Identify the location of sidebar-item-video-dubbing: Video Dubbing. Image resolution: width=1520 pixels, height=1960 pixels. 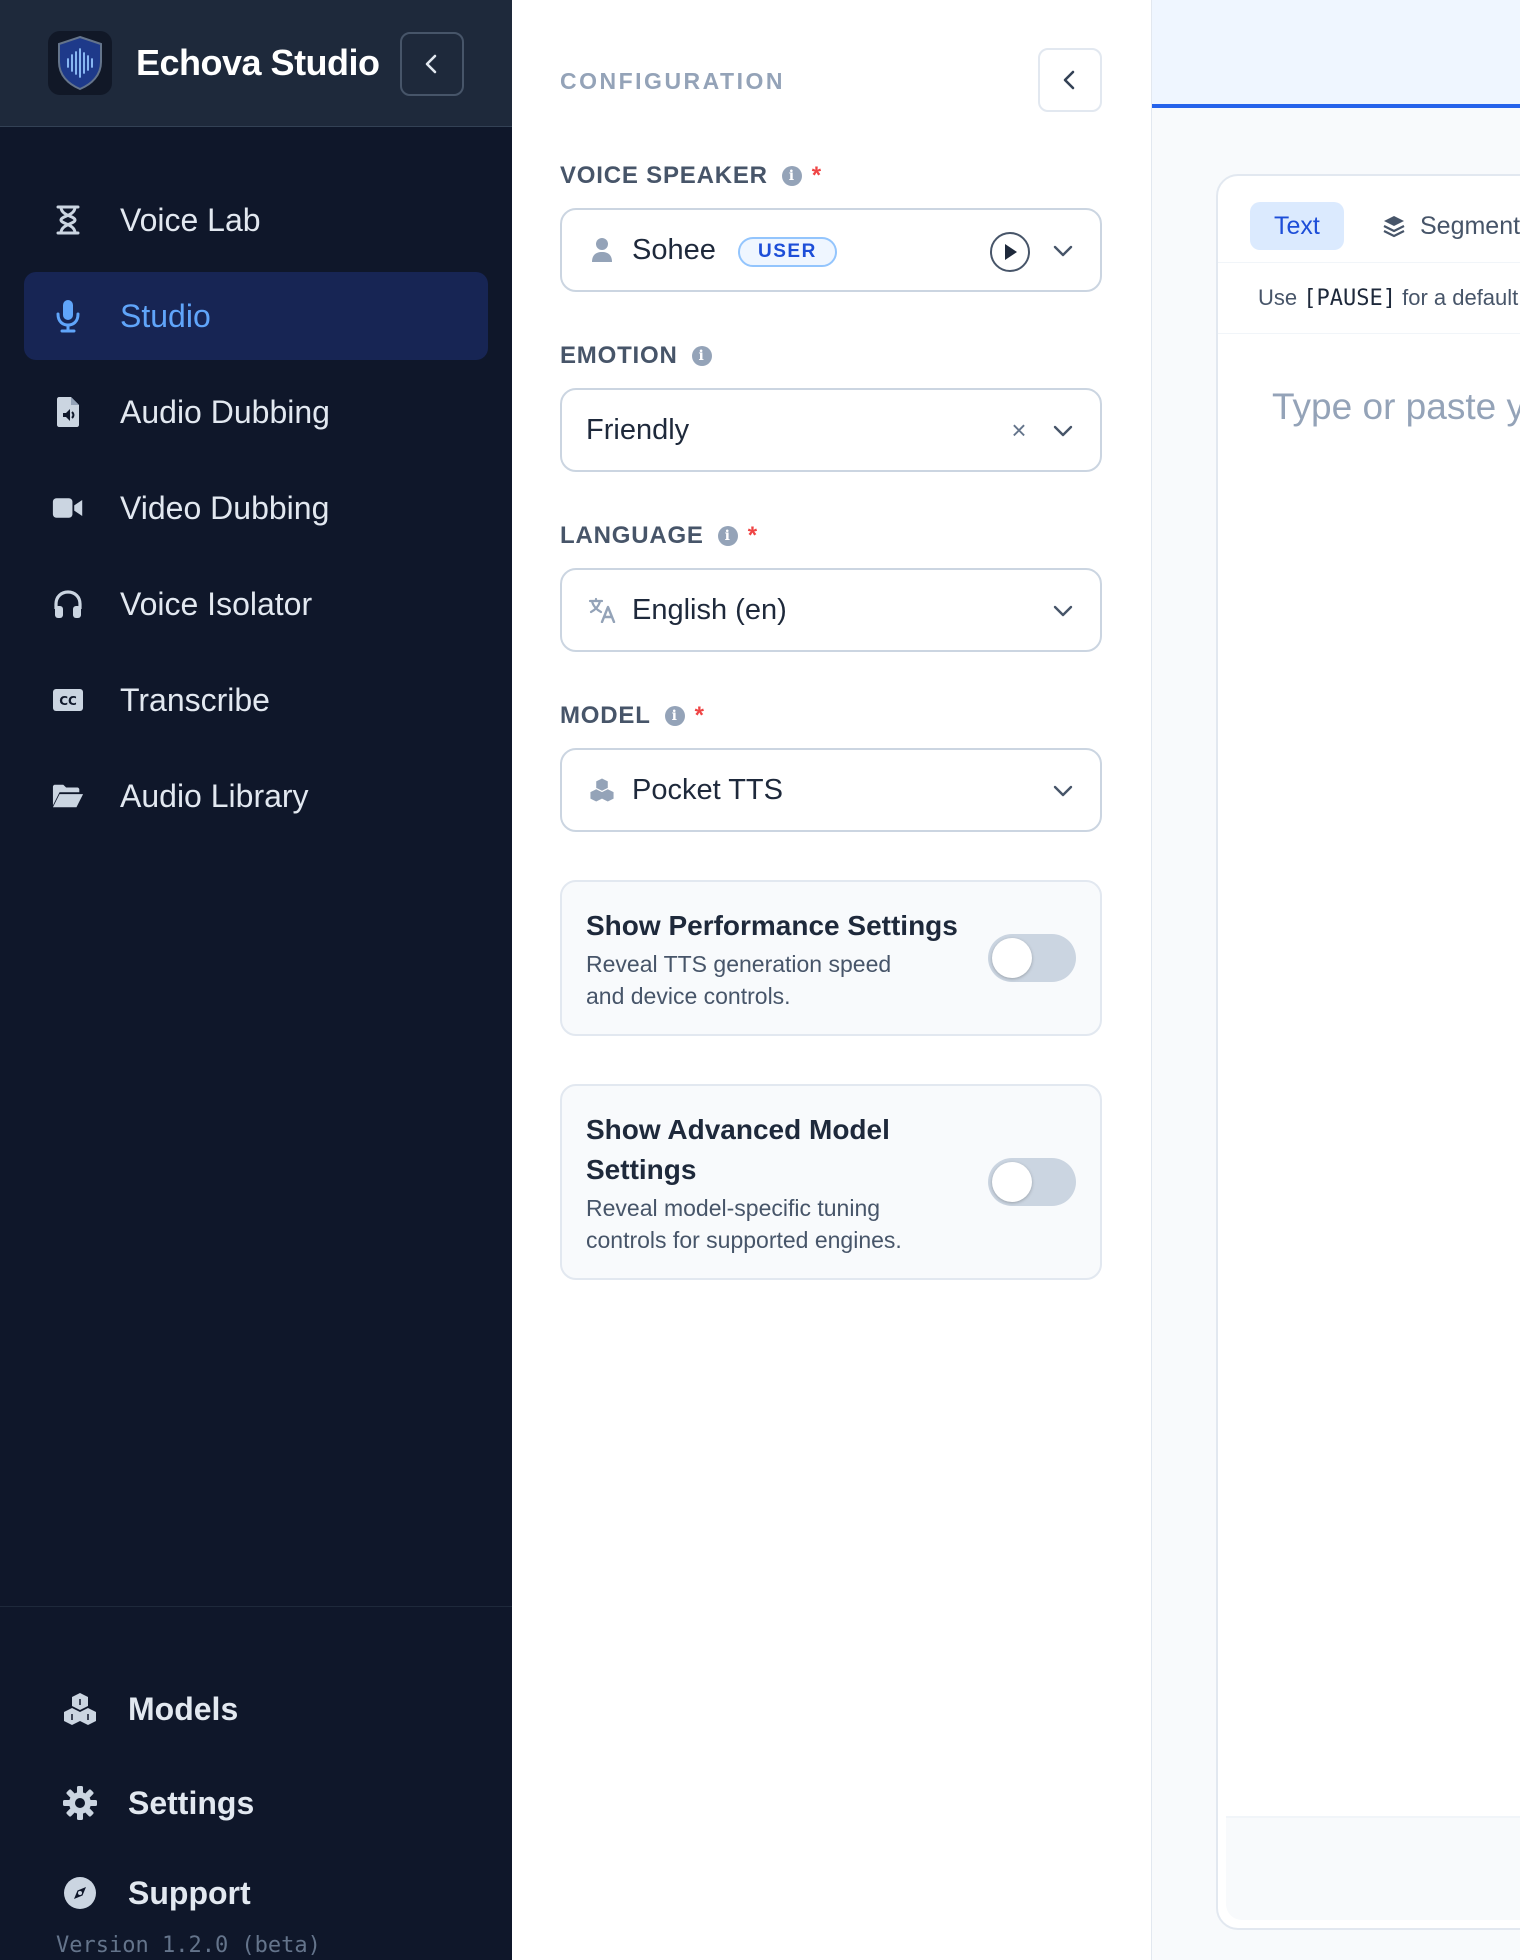
(256, 508).